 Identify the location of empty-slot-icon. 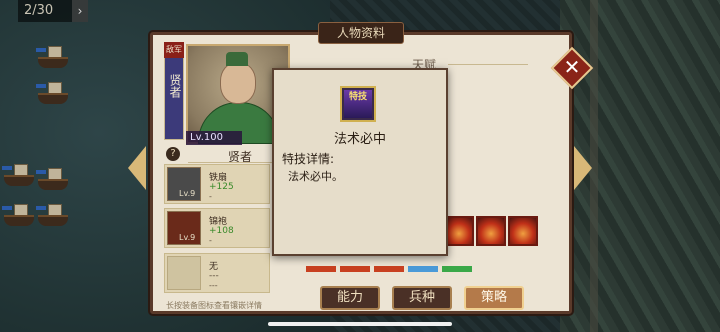
(184, 273).